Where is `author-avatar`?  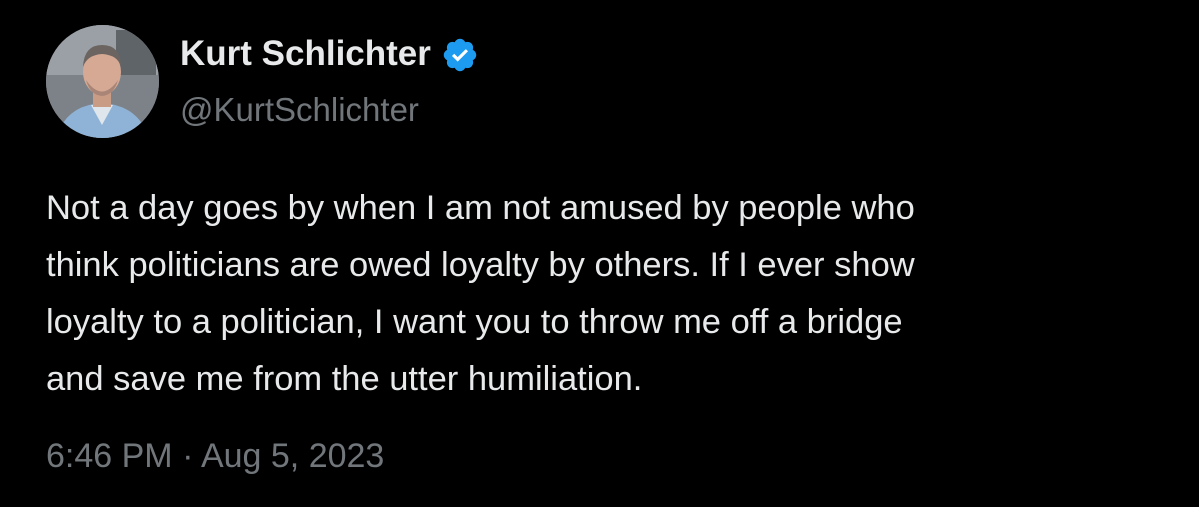
author-avatar is located at coordinates (102, 81).